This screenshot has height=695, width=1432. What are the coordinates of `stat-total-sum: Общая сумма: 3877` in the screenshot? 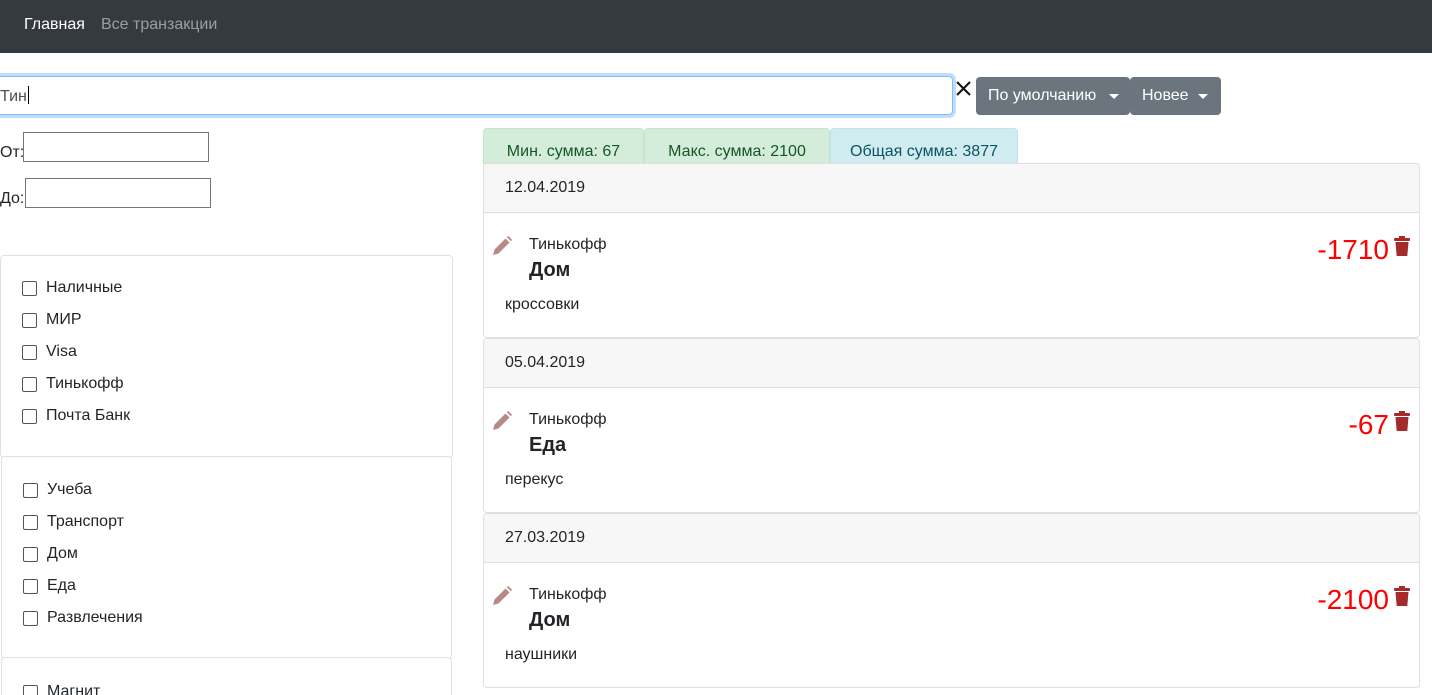 It's located at (924, 146).